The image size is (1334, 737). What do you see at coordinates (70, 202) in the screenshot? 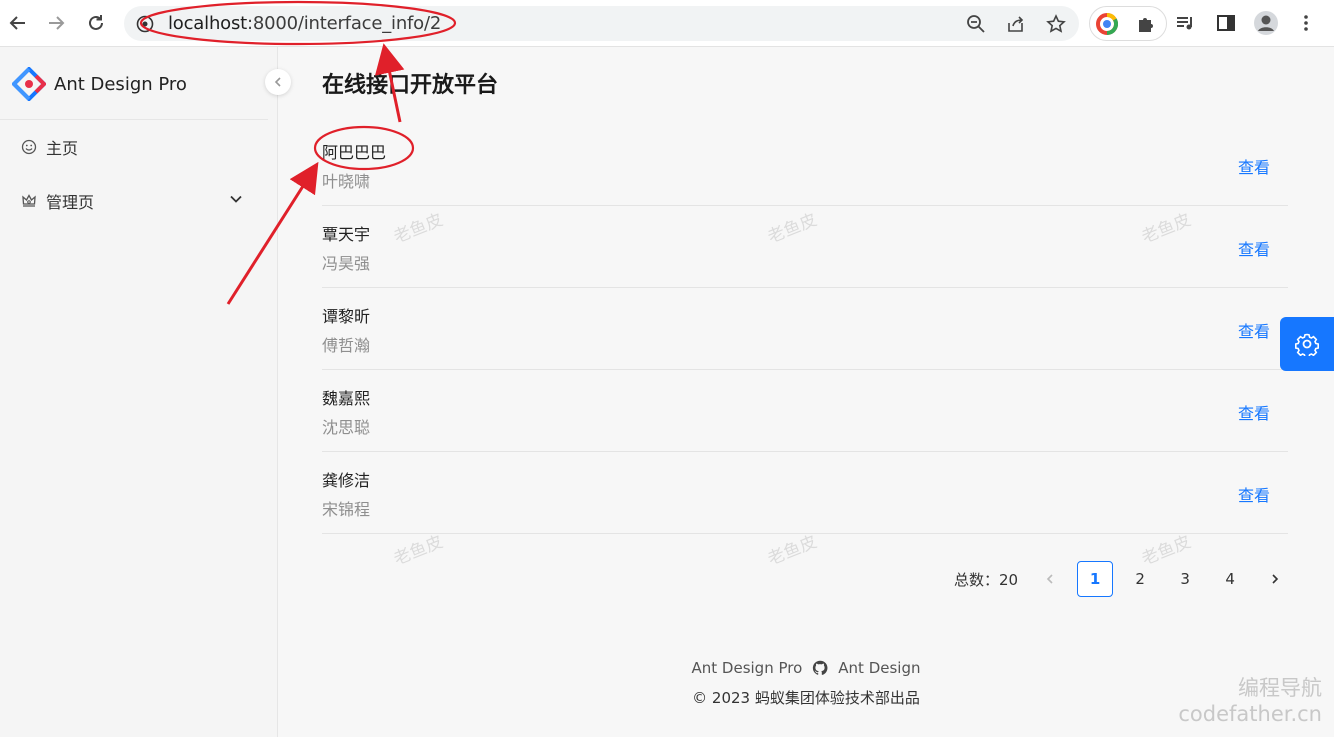
I see `sidebar-item-label: 管理页` at bounding box center [70, 202].